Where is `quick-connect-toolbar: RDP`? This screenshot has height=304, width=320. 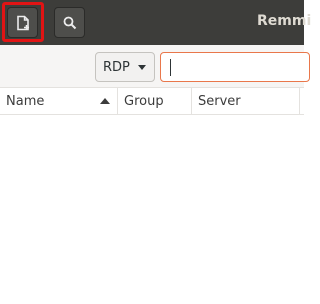 quick-connect-toolbar: RDP is located at coordinates (155, 66).